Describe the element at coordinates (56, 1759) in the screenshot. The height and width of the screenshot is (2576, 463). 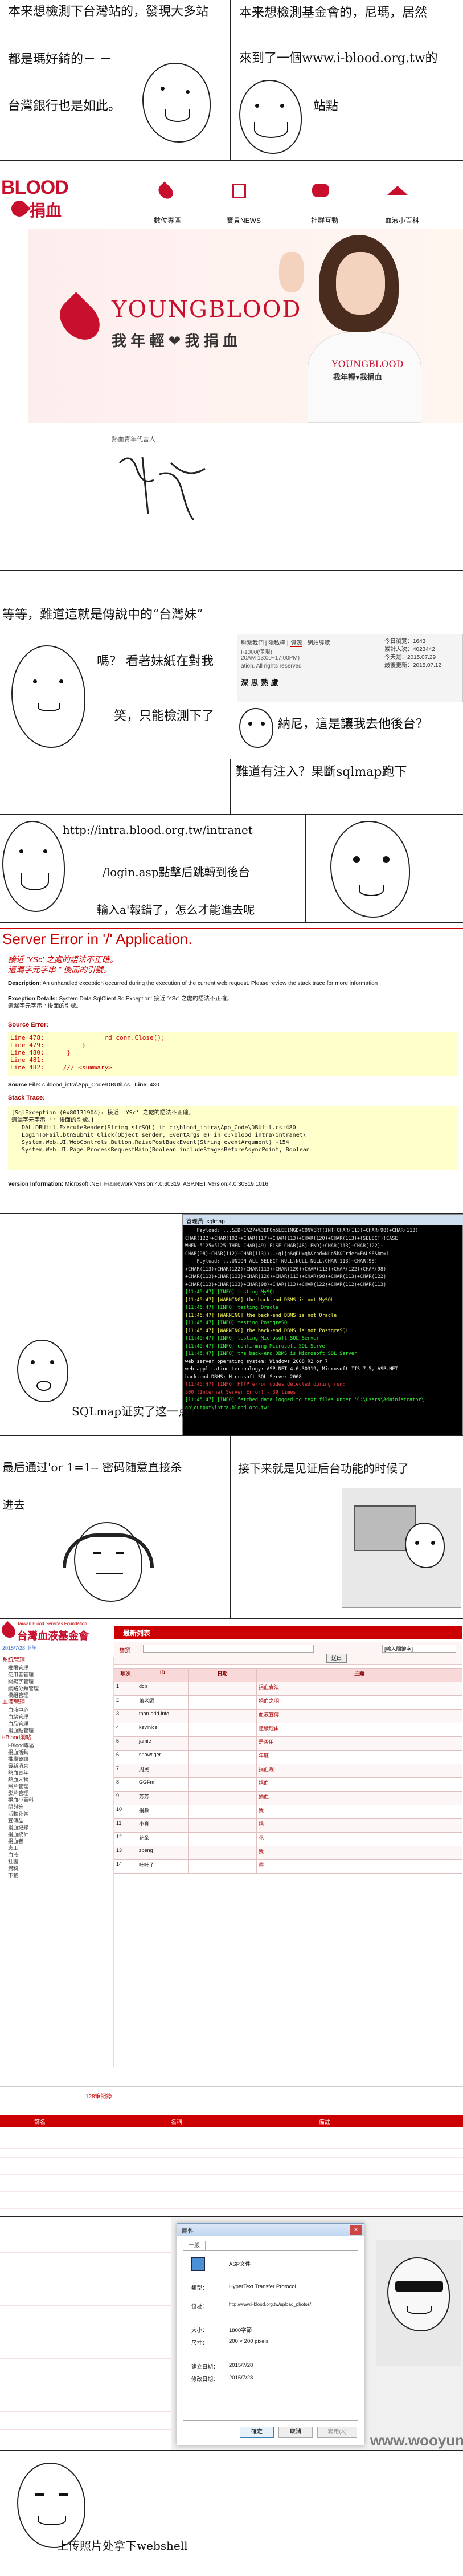
I see `sidebar-item: 推廣資訊` at that location.